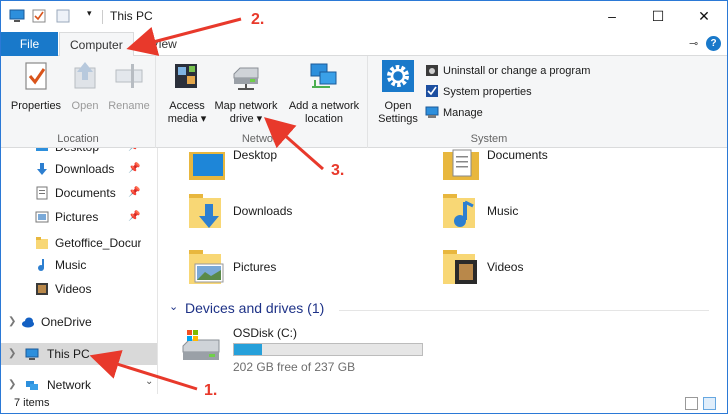 The width and height of the screenshot is (728, 414). Describe the element at coordinates (263, 211) in the screenshot. I see `folder-label: Downloads` at that location.